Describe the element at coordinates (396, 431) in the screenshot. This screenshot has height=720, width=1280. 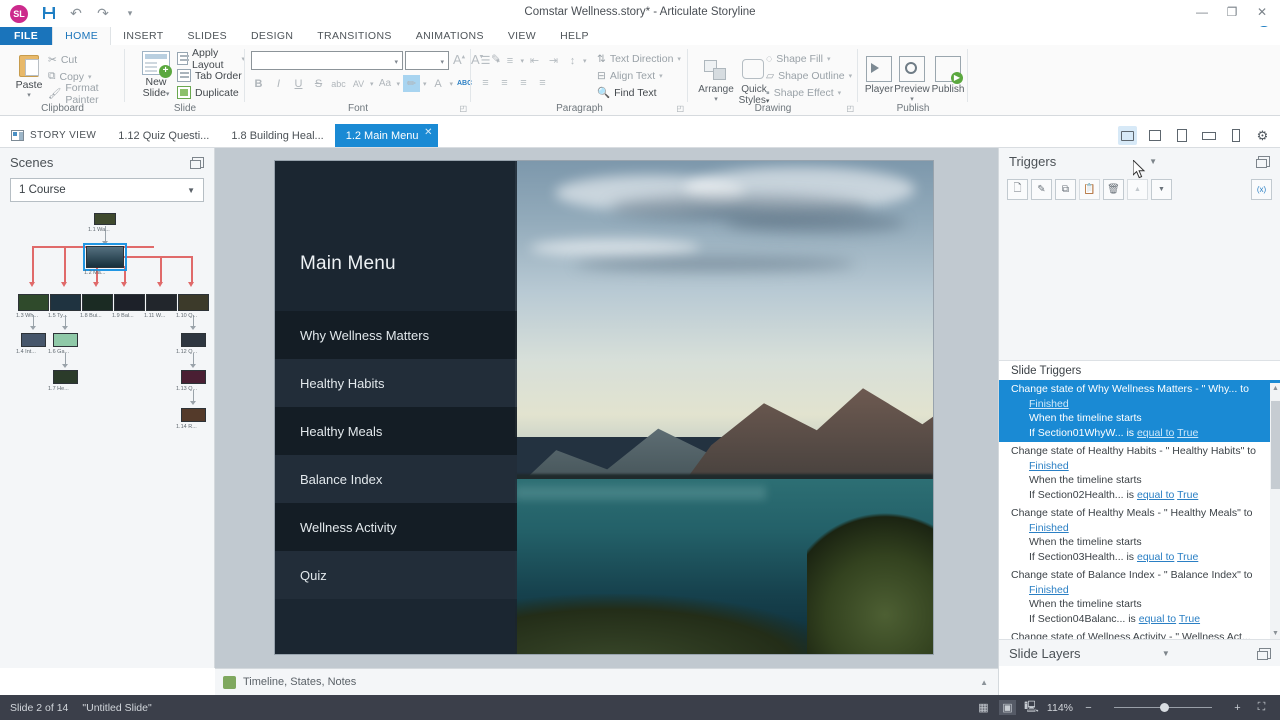
I see `slide-menu-item-healthy-meals: Healthy Meals` at that location.